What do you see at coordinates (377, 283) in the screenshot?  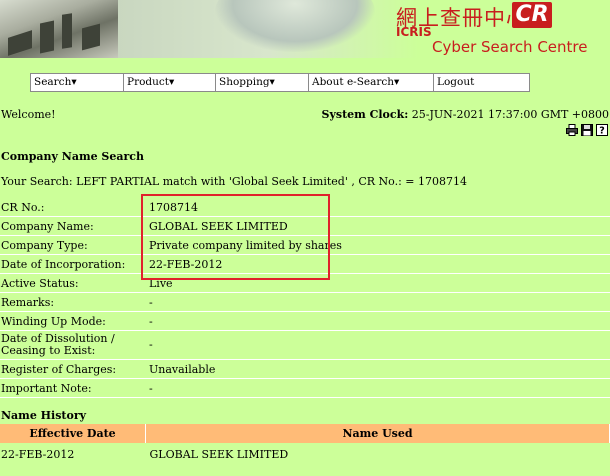 I see `detail-value: Live` at bounding box center [377, 283].